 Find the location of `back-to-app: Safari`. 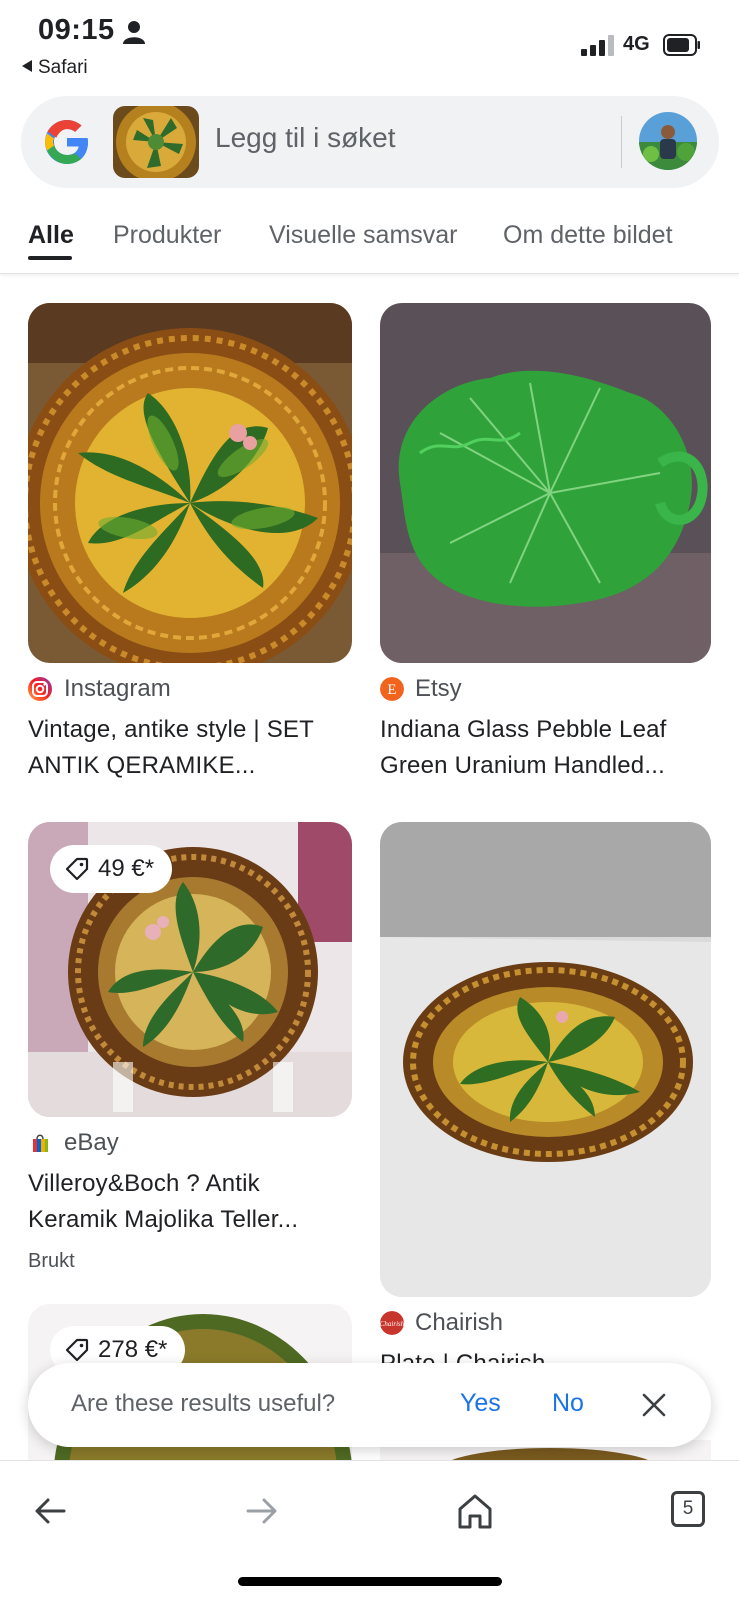

back-to-app: Safari is located at coordinates (55, 68).